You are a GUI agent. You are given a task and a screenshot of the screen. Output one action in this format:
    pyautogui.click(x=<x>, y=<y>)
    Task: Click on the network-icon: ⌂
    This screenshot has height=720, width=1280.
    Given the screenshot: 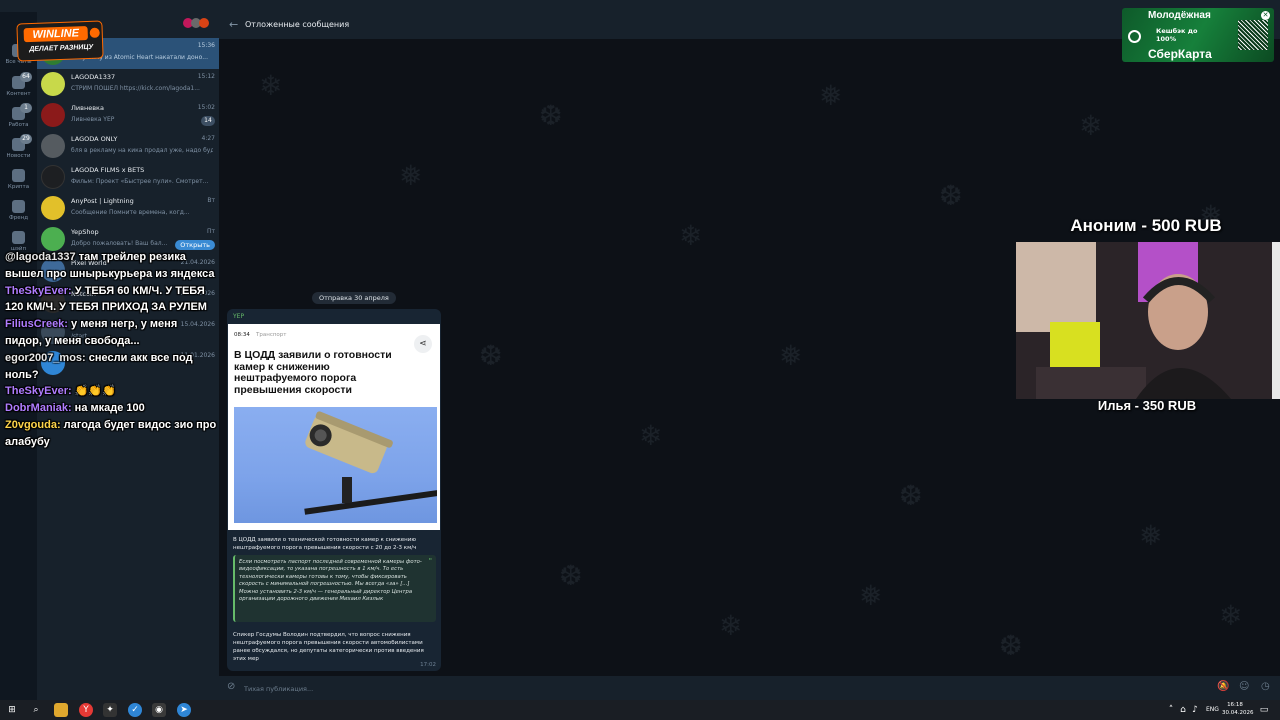 What is the action you would take?
    pyautogui.click(x=1183, y=710)
    